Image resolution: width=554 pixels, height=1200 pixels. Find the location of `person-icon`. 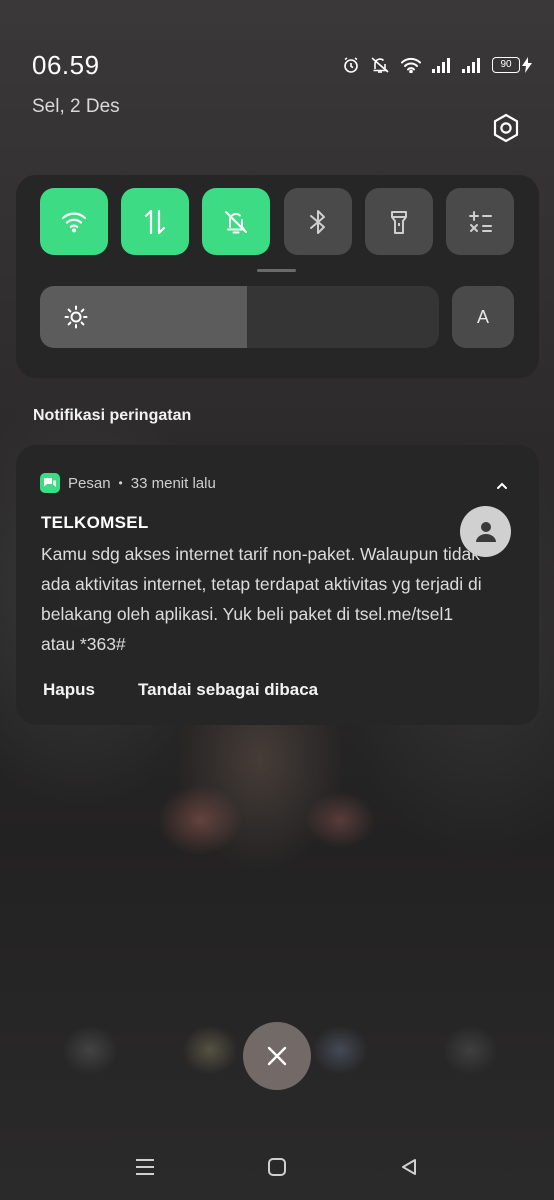

person-icon is located at coordinates (485, 531).